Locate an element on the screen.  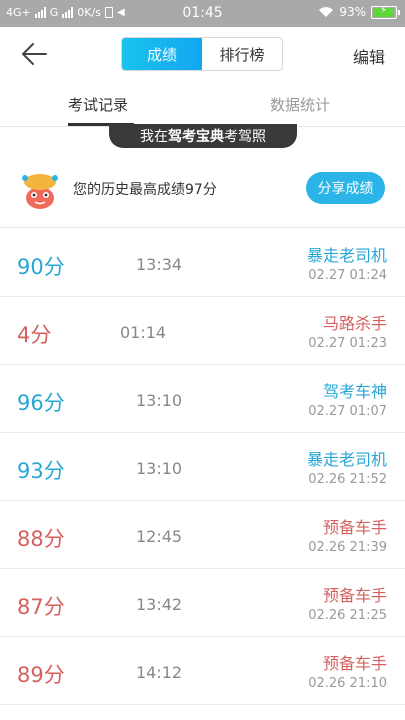
segment-leaderboard: 排行榜 is located at coordinates (242, 54).